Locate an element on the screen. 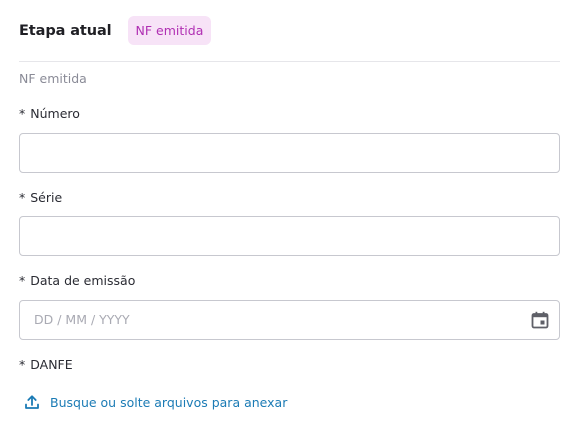 The width and height of the screenshot is (578, 445). calendar-icon is located at coordinates (540, 320).